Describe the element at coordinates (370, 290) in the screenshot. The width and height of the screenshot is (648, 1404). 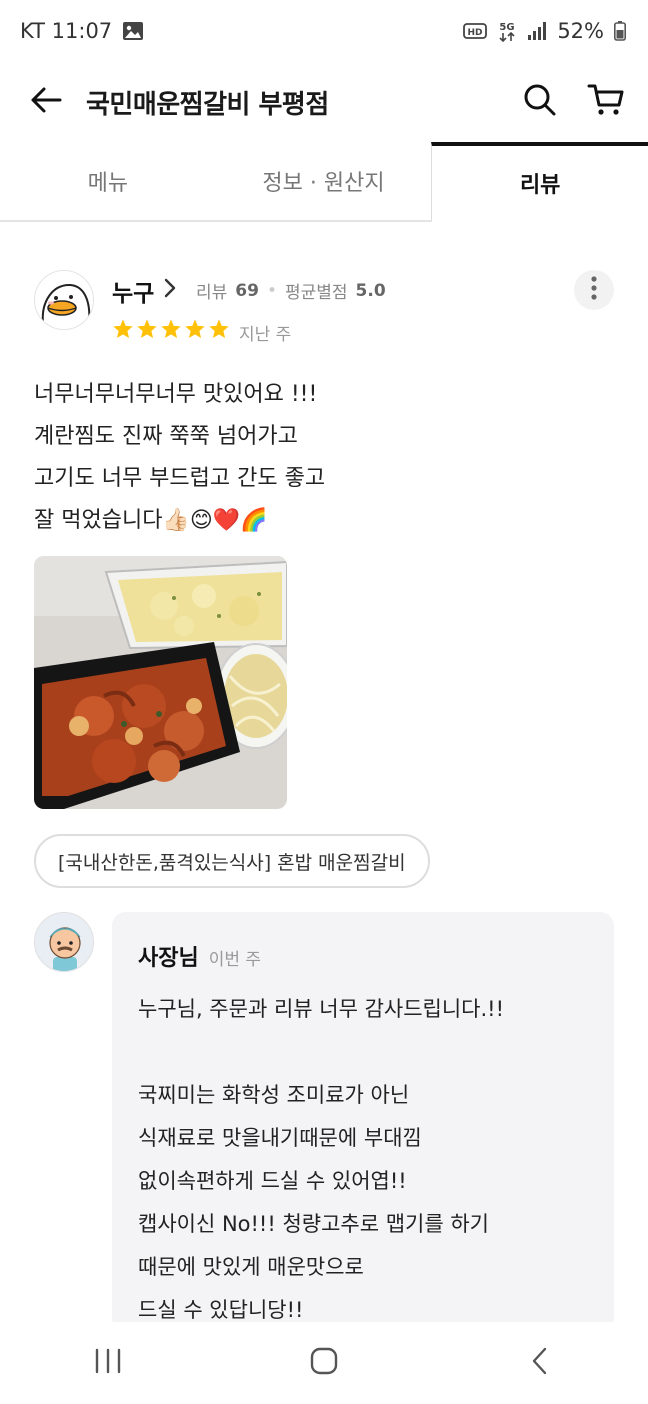
I see `avg-rating: 5.0` at that location.